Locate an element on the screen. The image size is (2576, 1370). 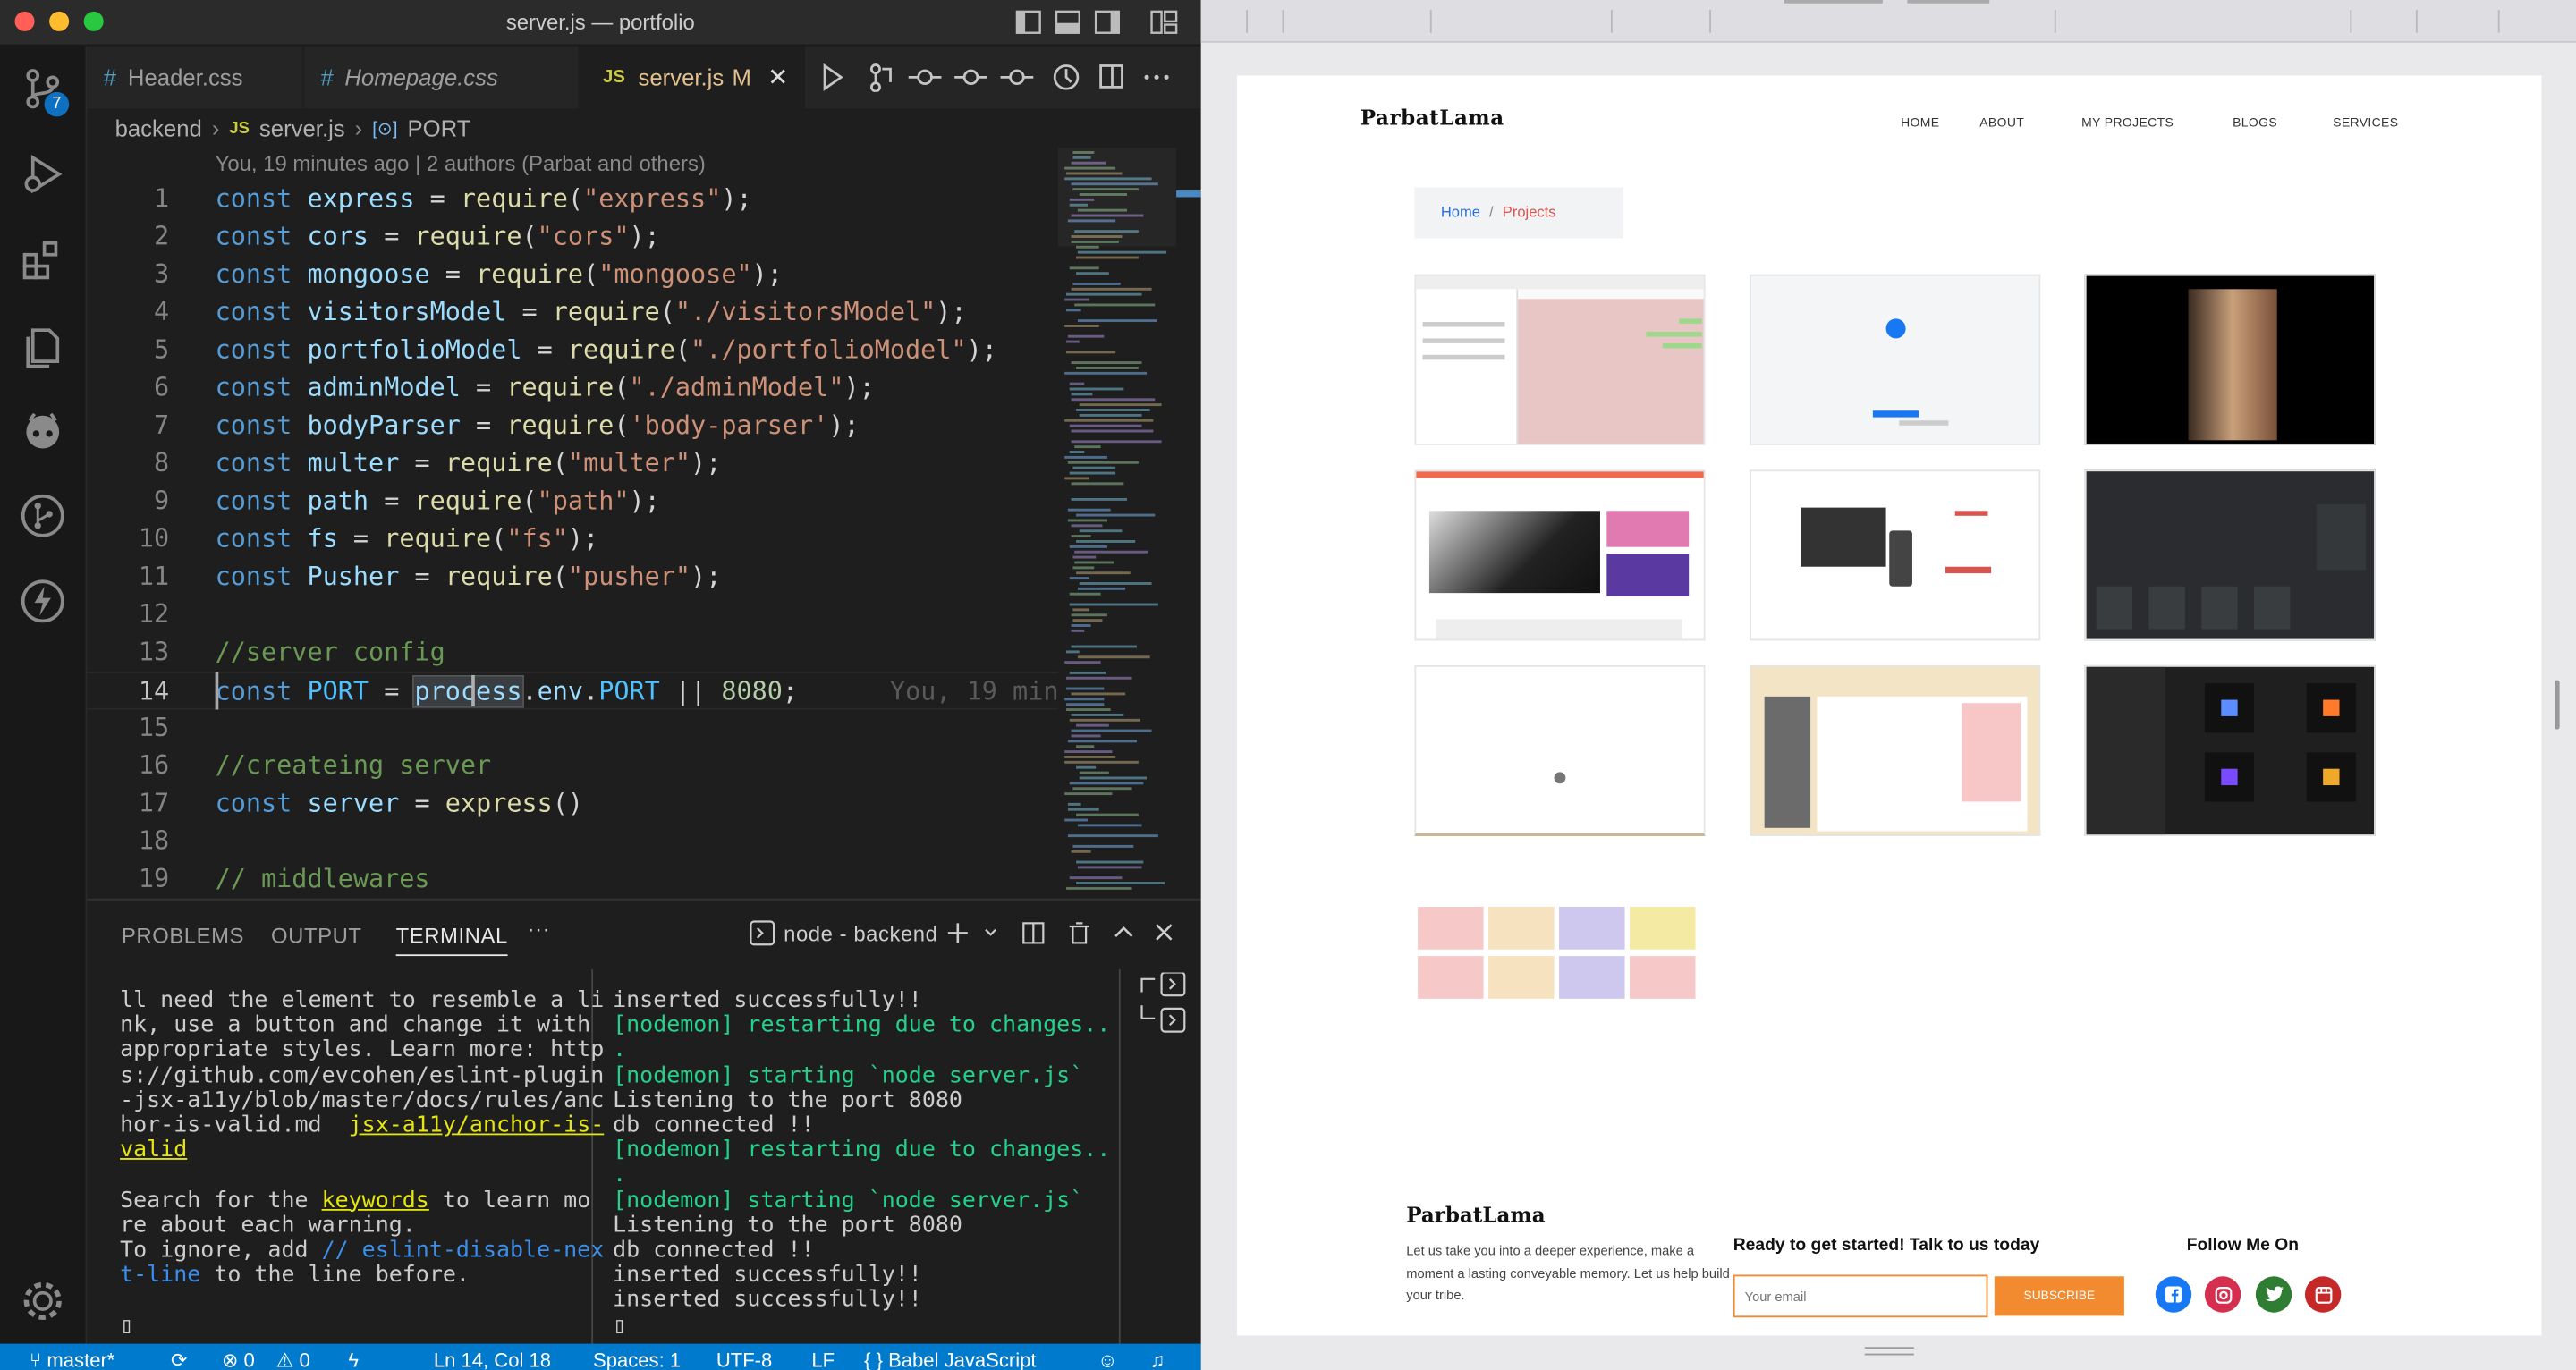
tab-header-css: # Header.css is located at coordinates (195, 77).